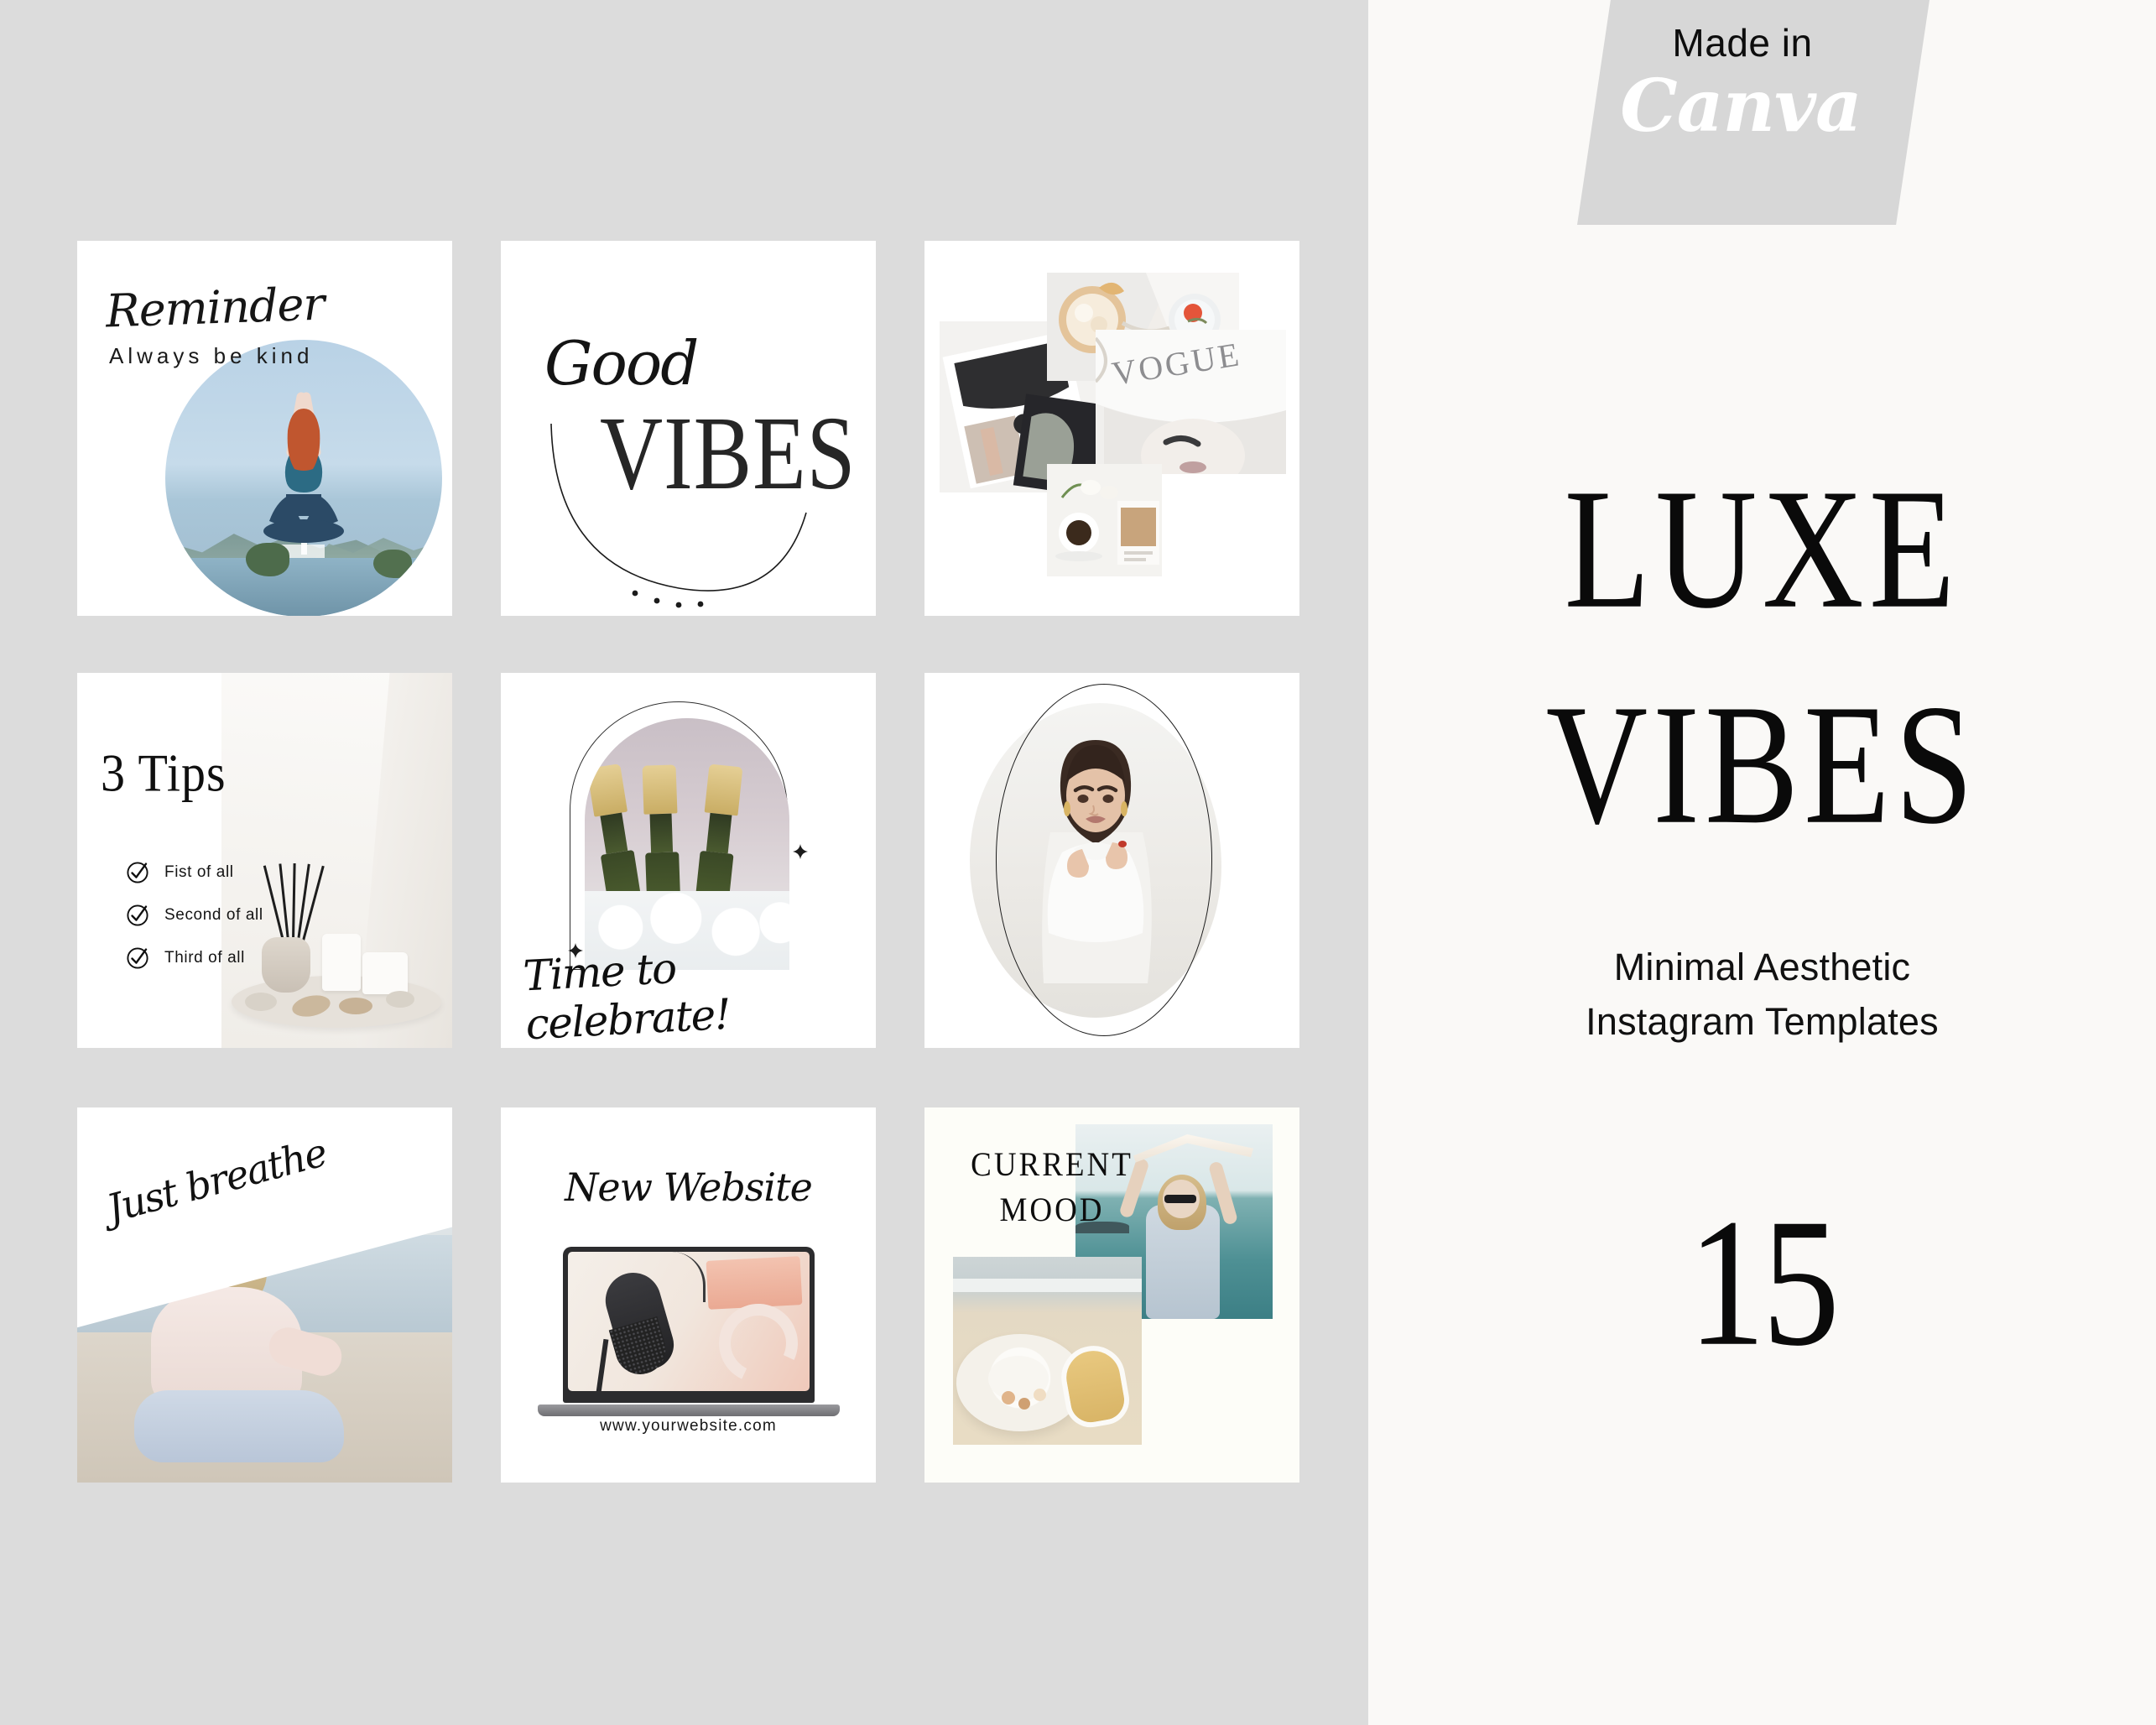 This screenshot has height=1725, width=2156. I want to click on made-in-canva-badge: Made in Canva, so click(1753, 113).